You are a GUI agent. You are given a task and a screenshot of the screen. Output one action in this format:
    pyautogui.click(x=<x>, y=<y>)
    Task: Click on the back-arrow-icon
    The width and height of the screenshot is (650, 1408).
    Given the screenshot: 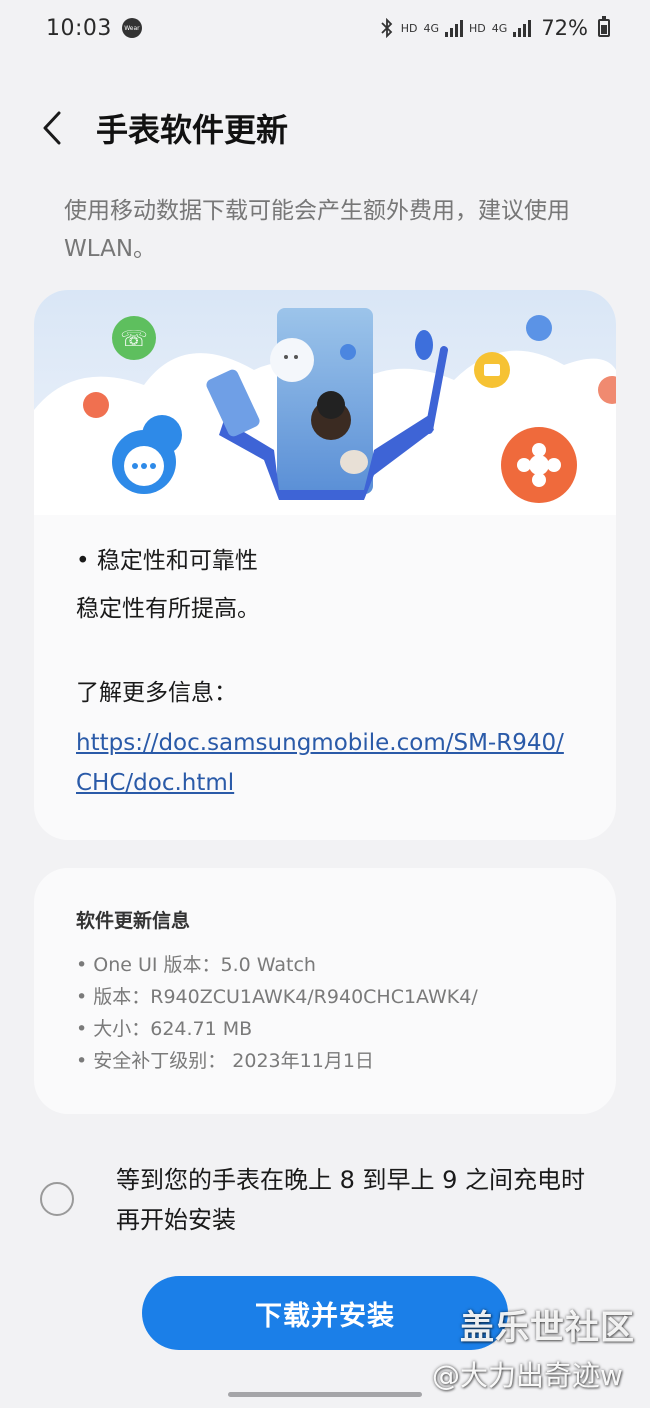 What is the action you would take?
    pyautogui.click(x=52, y=128)
    